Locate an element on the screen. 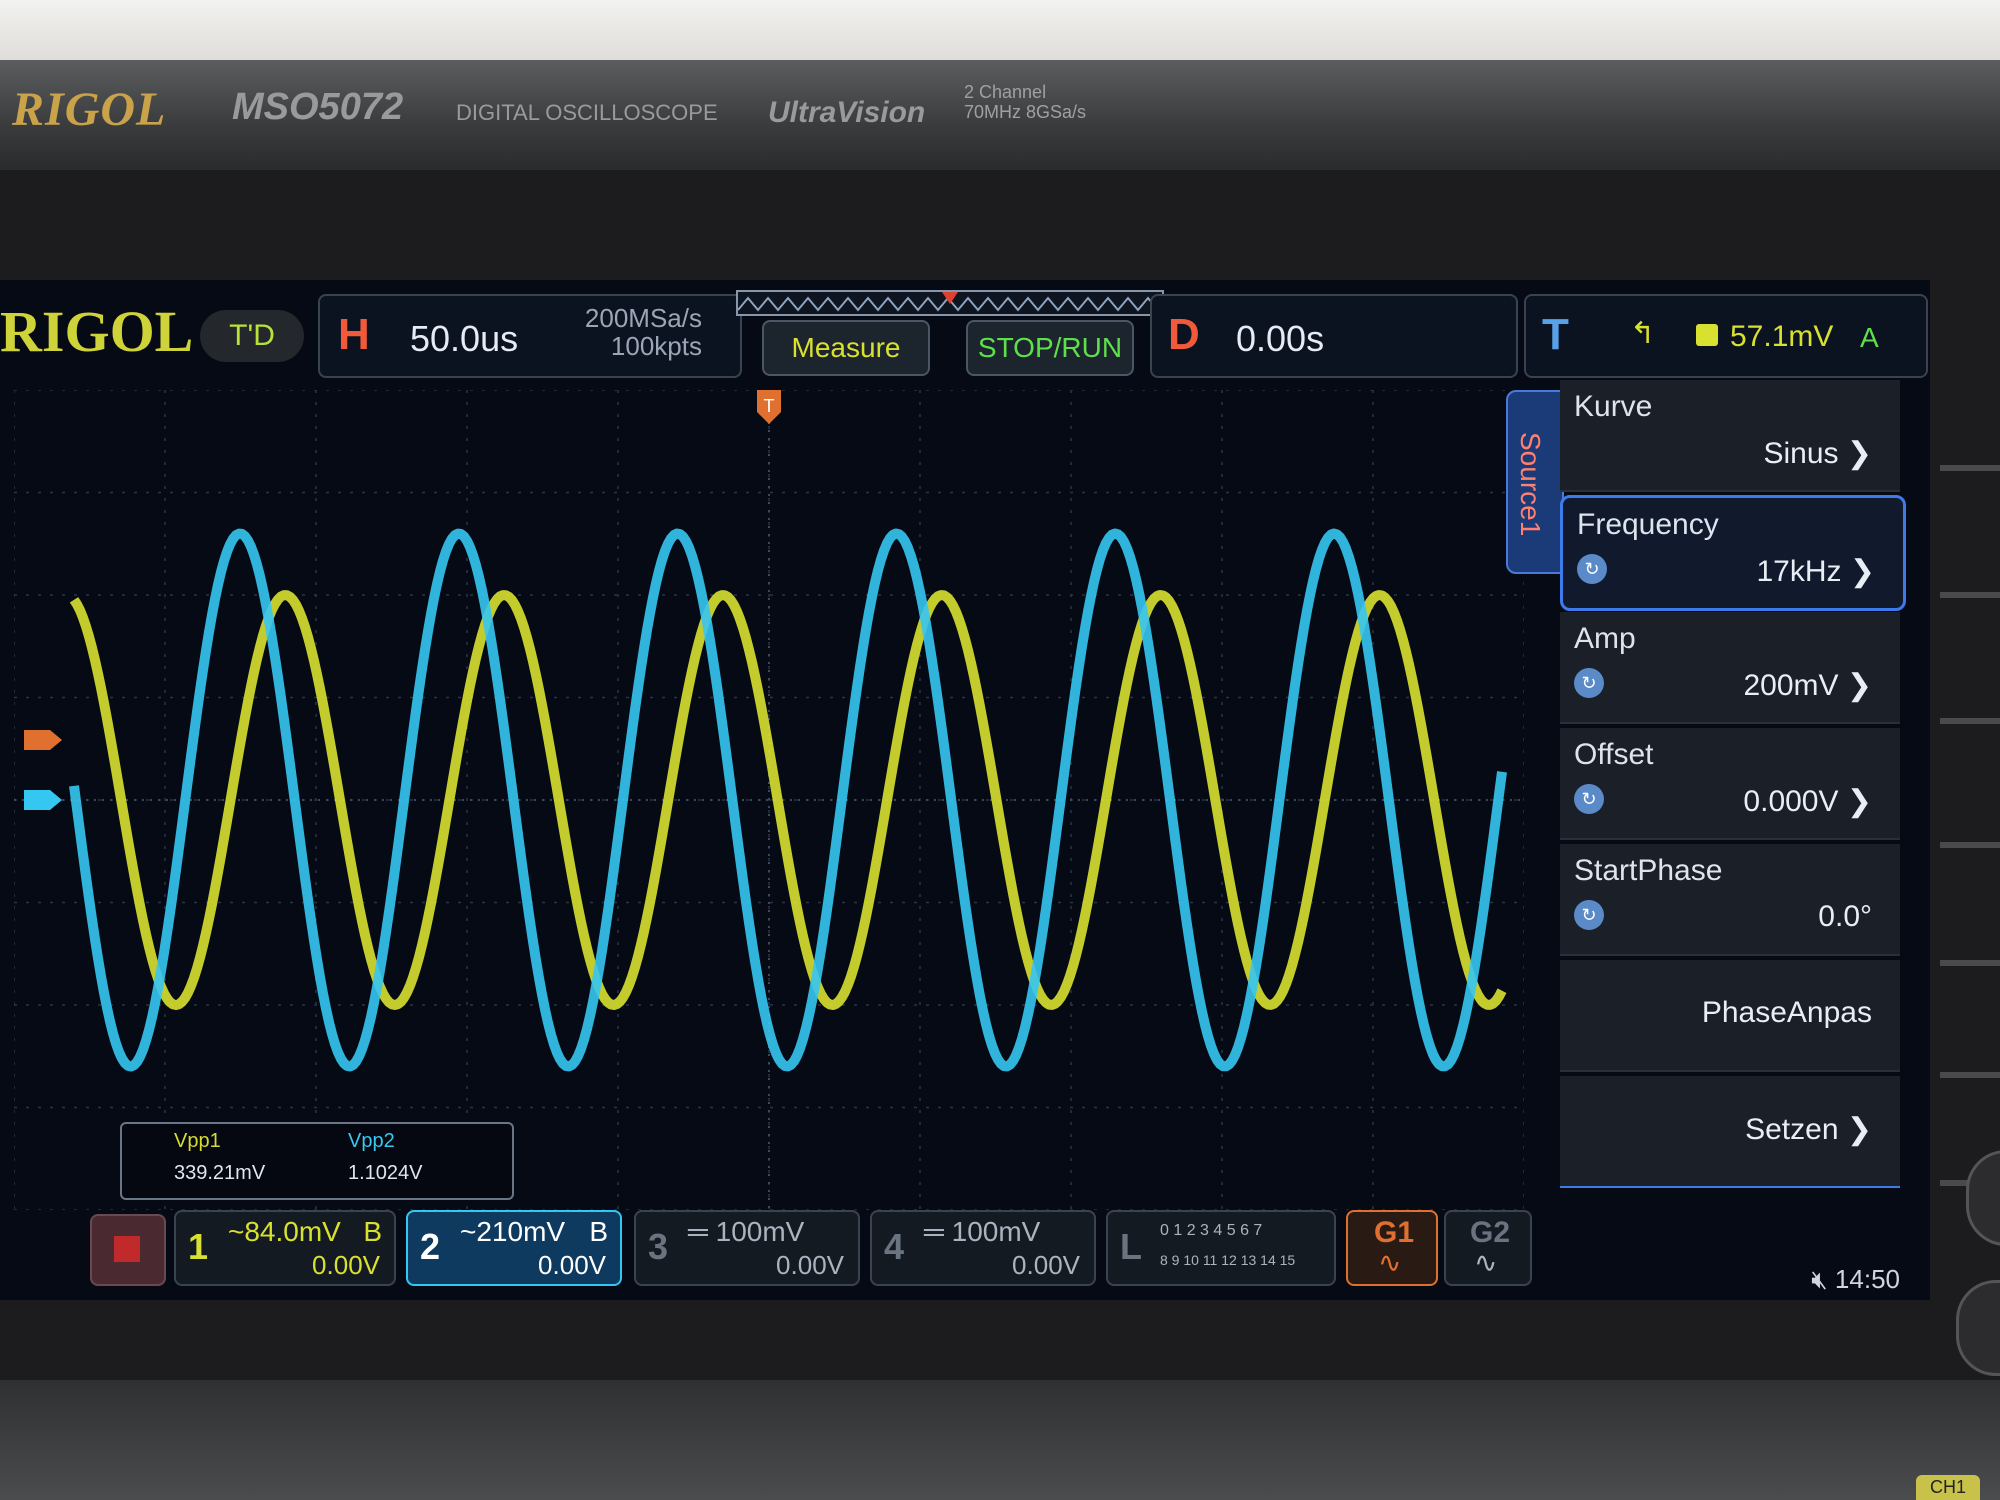 The width and height of the screenshot is (2000, 1500). model-name: MSO5072 is located at coordinates (318, 107).